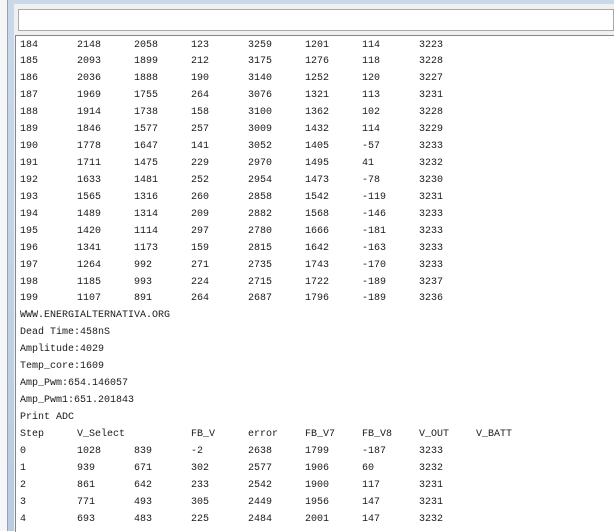  What do you see at coordinates (62, 367) in the screenshot?
I see `info-line: Temp_core:1609` at bounding box center [62, 367].